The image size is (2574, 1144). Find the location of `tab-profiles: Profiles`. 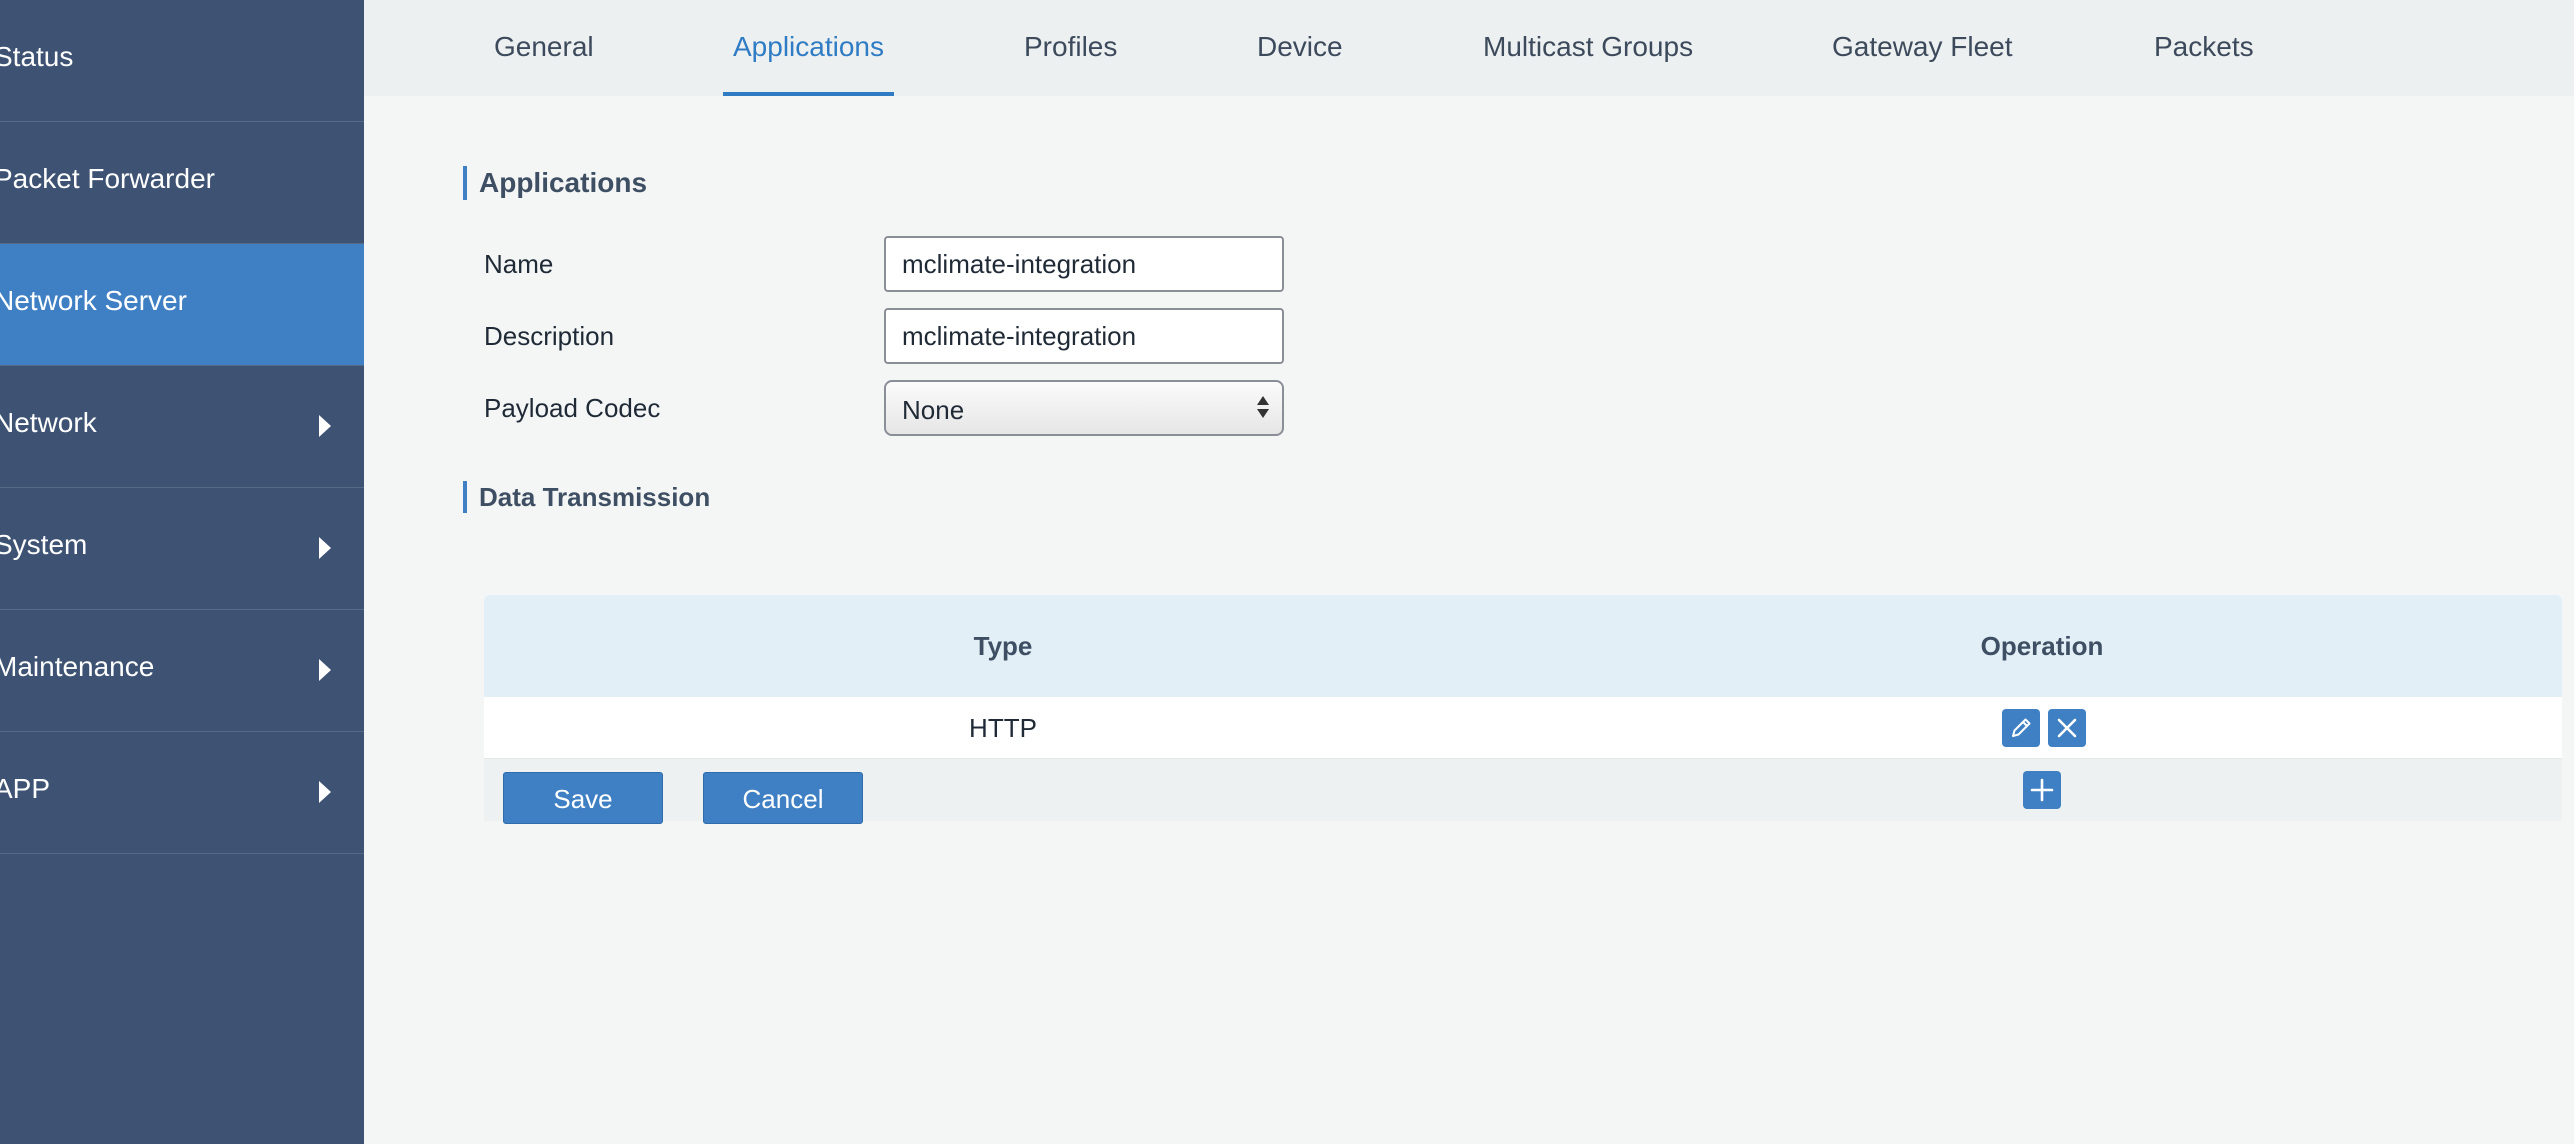

tab-profiles: Profiles is located at coordinates (1070, 47).